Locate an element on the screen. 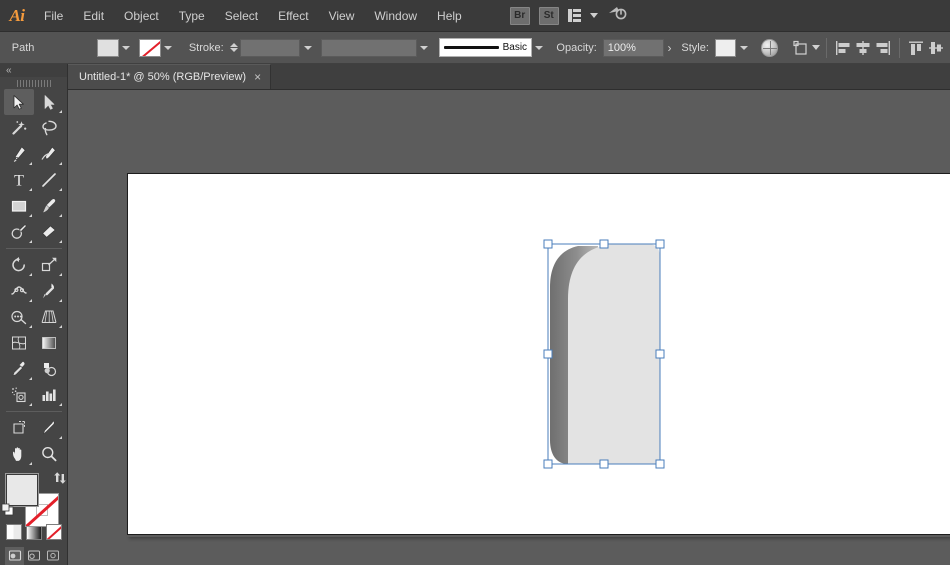 The image size is (950, 565). free-transform-tool is located at coordinates (49, 291).